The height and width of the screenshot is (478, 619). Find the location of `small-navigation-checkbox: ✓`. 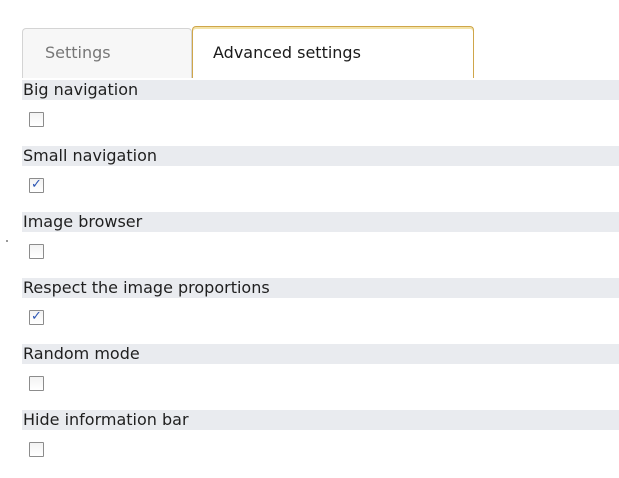

small-navigation-checkbox: ✓ is located at coordinates (36, 185).